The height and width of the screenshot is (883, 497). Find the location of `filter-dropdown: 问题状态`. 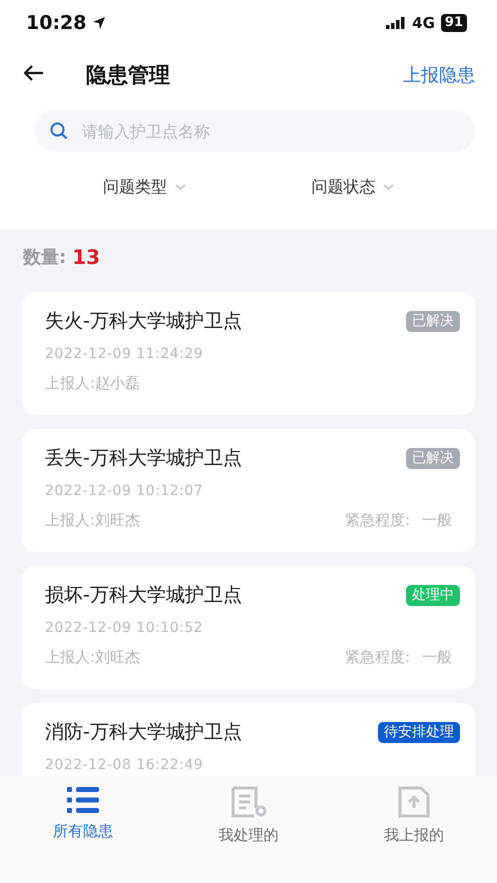

filter-dropdown: 问题状态 is located at coordinates (352, 187).